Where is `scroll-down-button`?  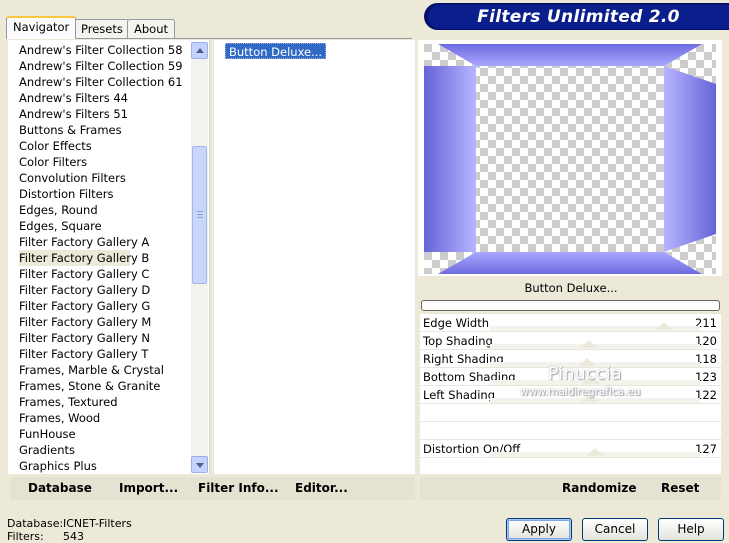
scroll-down-button is located at coordinates (199, 464).